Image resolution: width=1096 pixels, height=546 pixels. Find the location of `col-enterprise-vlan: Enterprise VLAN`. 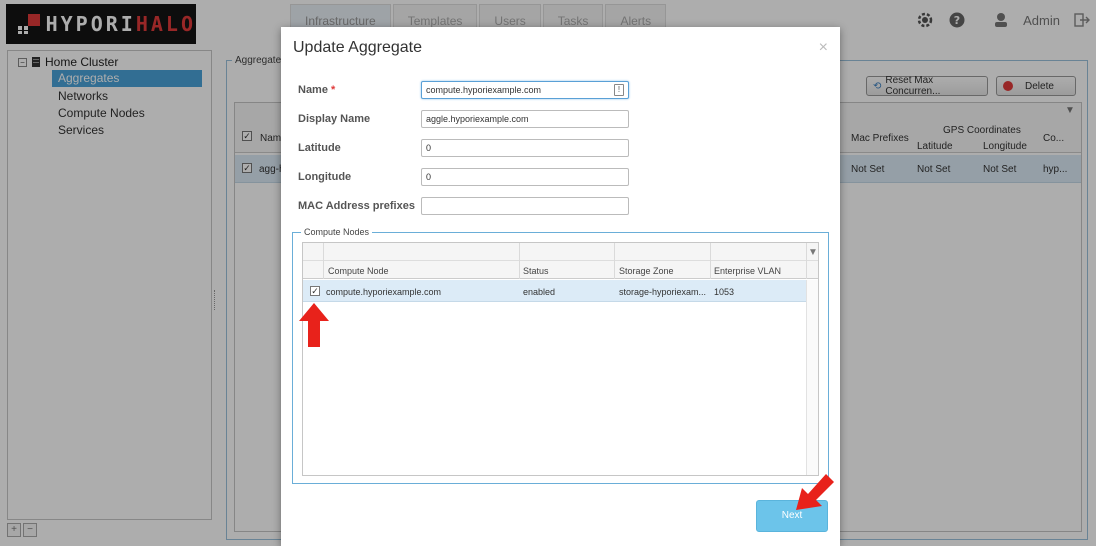

col-enterprise-vlan: Enterprise VLAN is located at coordinates (747, 271).